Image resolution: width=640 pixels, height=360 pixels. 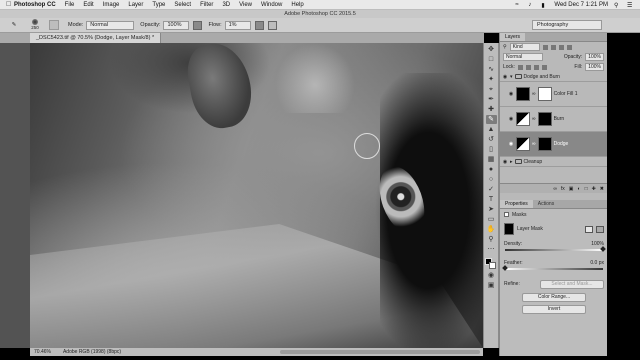 What do you see at coordinates (569, 47) in the screenshot?
I see `filter-shape-icon` at bounding box center [569, 47].